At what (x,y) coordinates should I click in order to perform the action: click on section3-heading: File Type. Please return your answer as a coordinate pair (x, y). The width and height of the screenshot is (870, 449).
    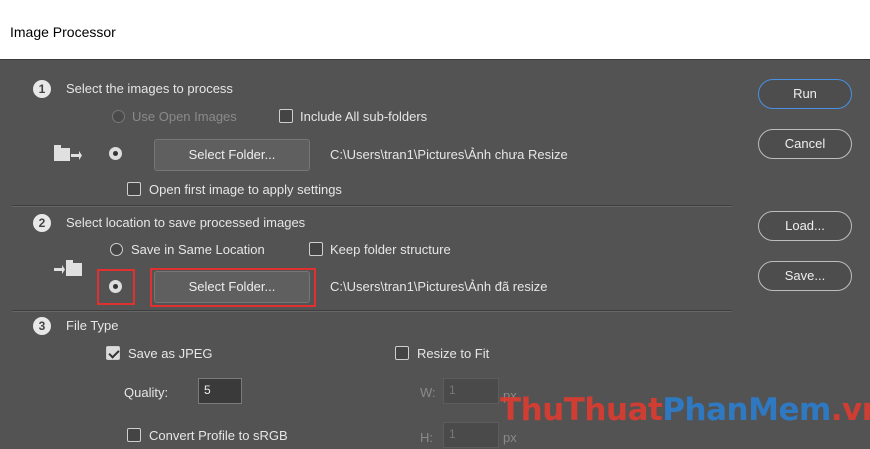
    Looking at the image, I should click on (92, 325).